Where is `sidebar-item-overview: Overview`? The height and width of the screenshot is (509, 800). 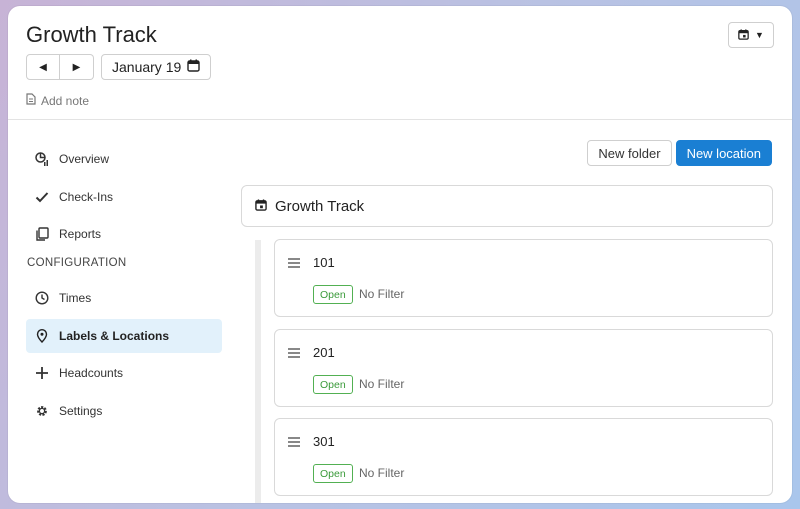 sidebar-item-overview: Overview is located at coordinates (124, 159).